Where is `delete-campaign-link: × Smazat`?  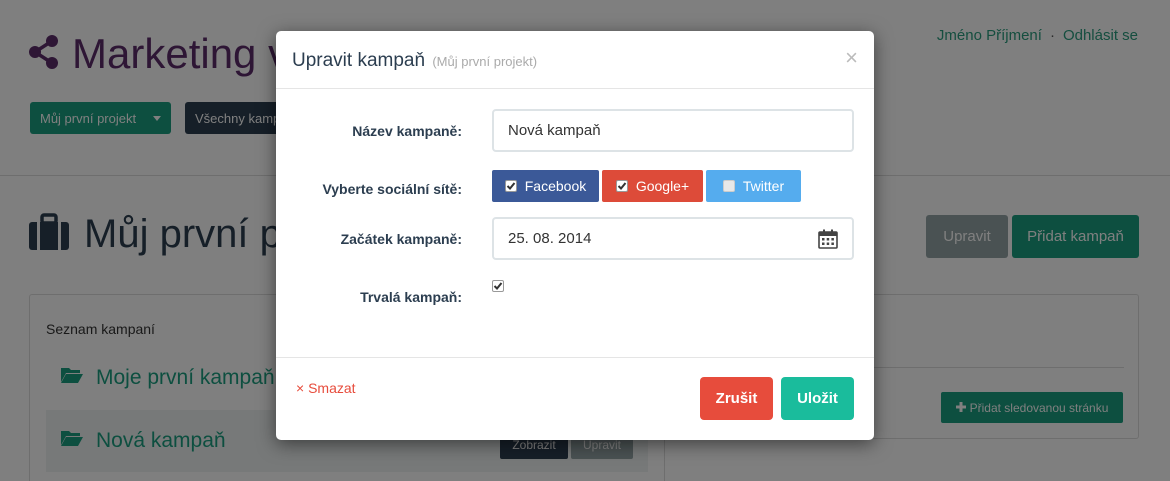
delete-campaign-link: × Smazat is located at coordinates (326, 388).